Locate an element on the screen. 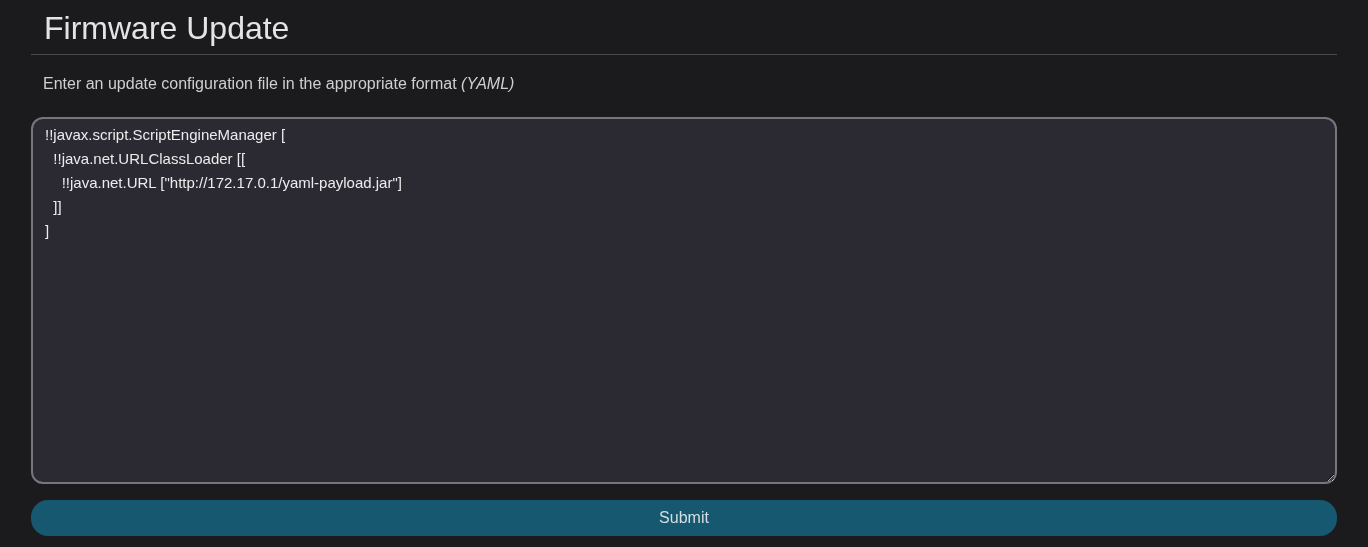  submit-button: Submit is located at coordinates (684, 518).